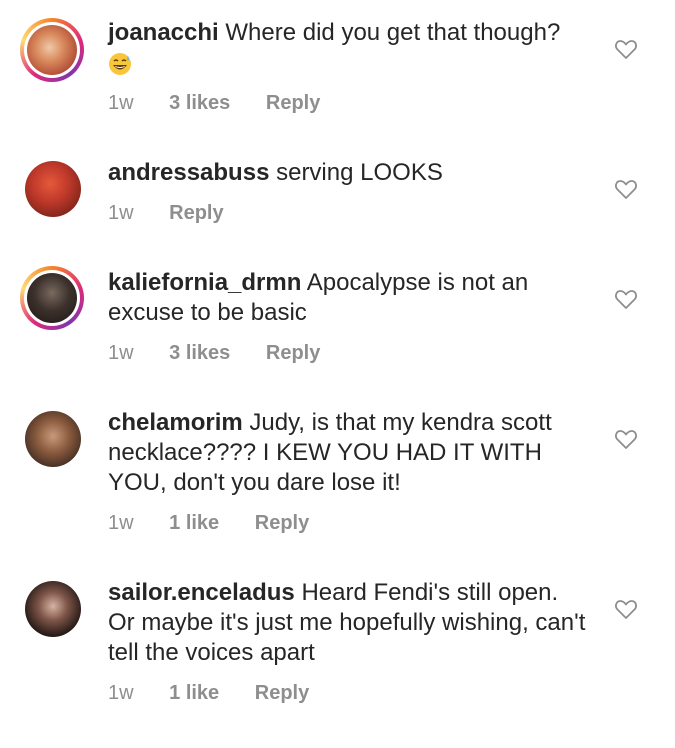  Describe the element at coordinates (359, 172) in the screenshot. I see `comment-text: serving LOOKS` at that location.